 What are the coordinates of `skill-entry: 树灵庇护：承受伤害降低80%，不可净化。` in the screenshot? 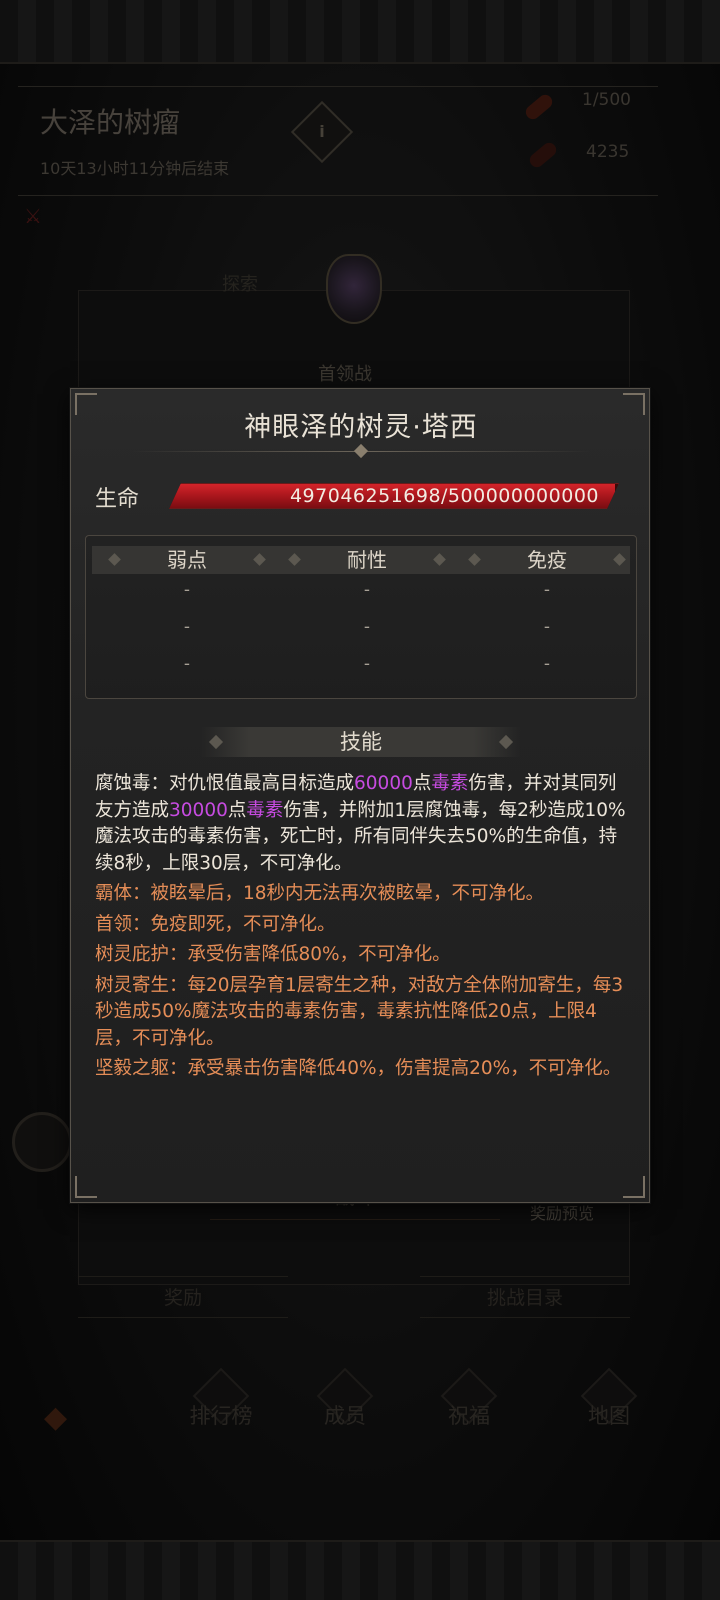 It's located at (361, 955).